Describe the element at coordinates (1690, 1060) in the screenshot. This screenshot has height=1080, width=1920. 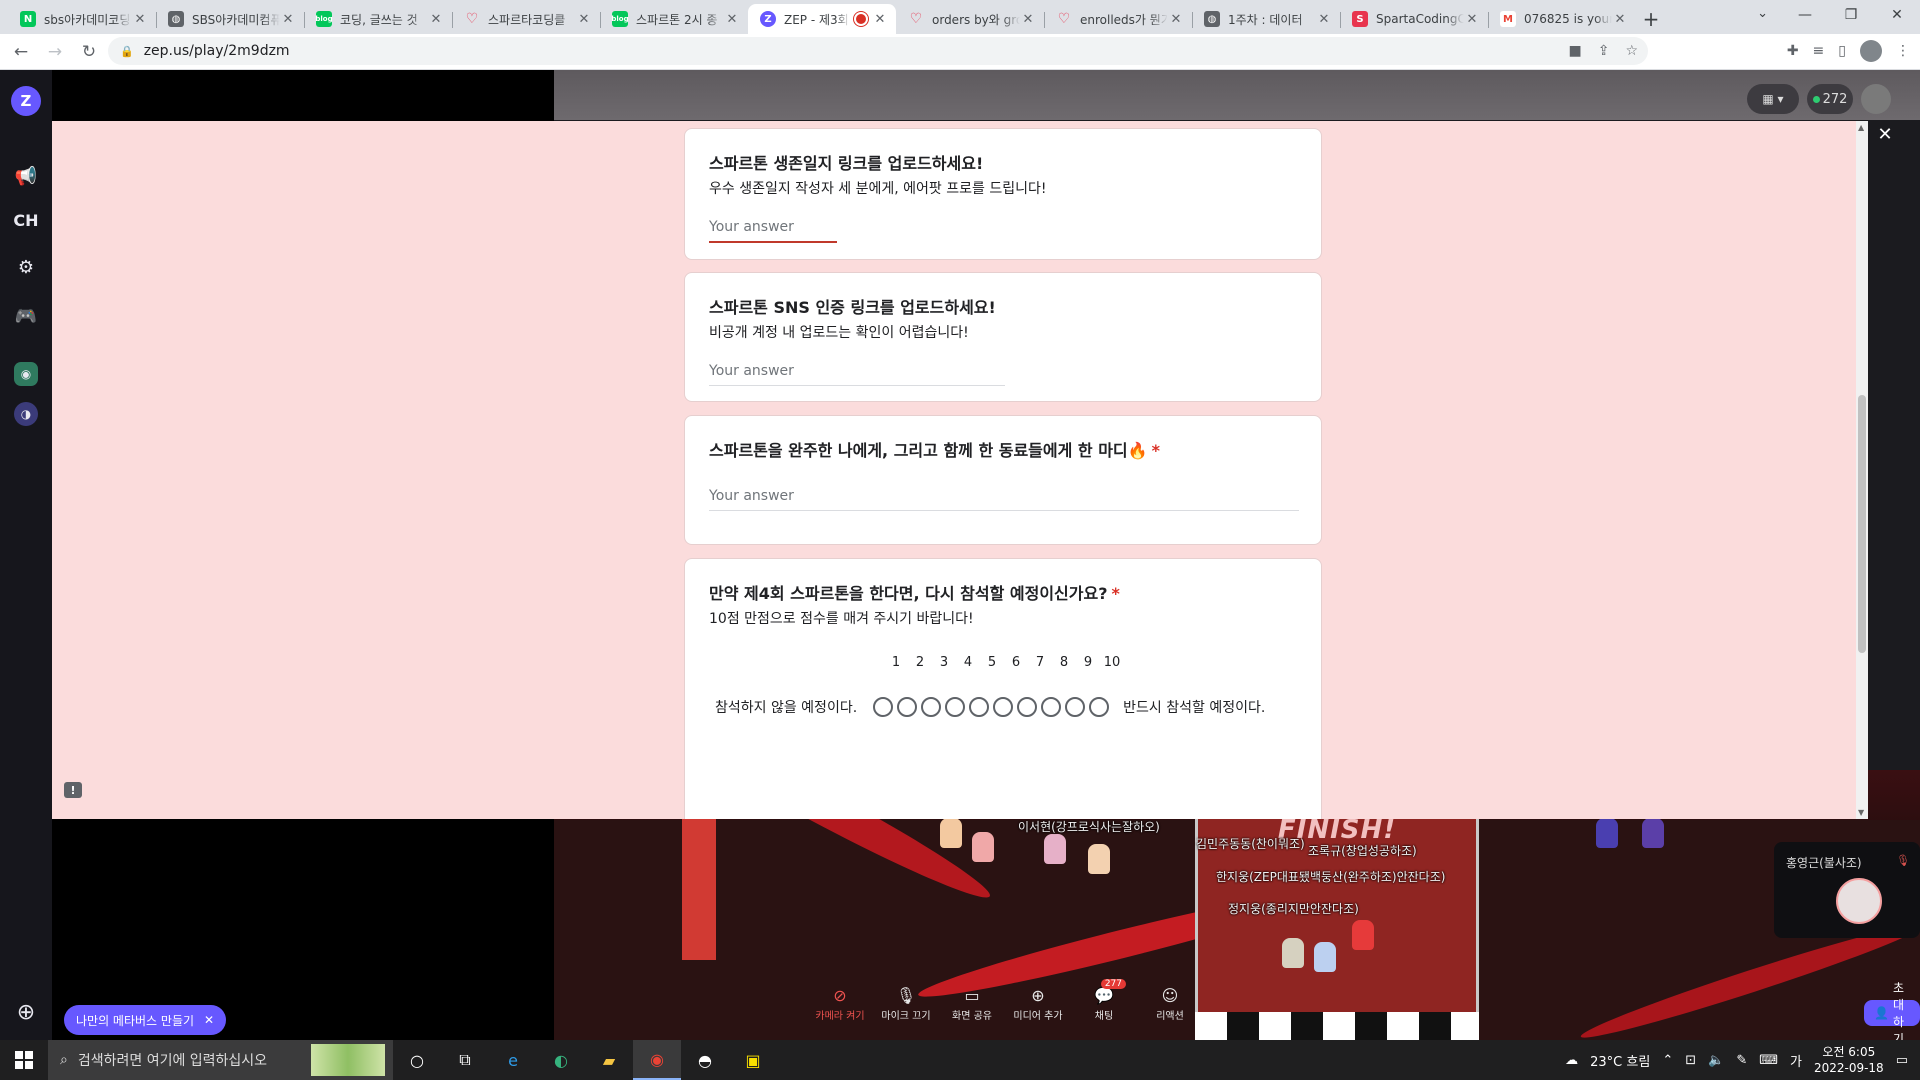
I see `network-icon: ⊡` at that location.